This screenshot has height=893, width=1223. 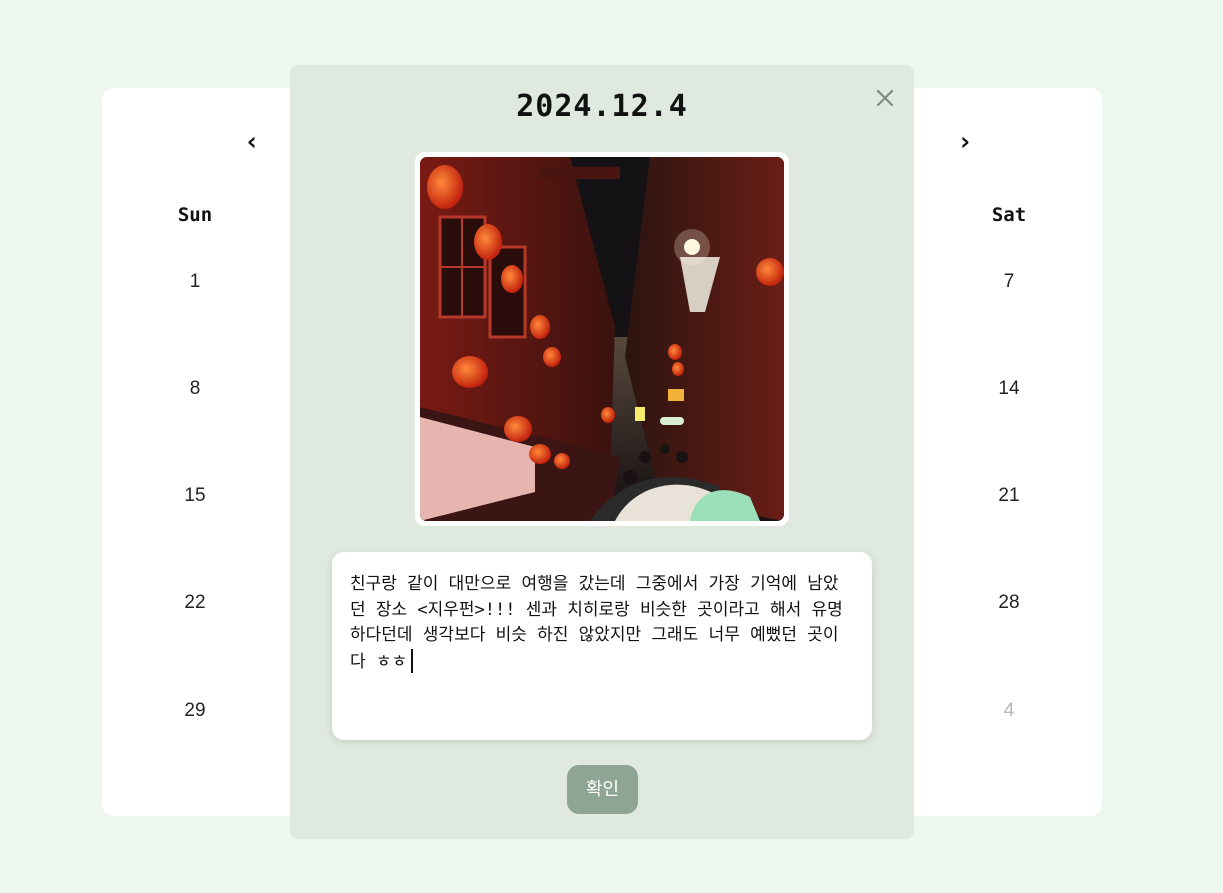 What do you see at coordinates (195, 389) in the screenshot?
I see `day-cell: 8` at bounding box center [195, 389].